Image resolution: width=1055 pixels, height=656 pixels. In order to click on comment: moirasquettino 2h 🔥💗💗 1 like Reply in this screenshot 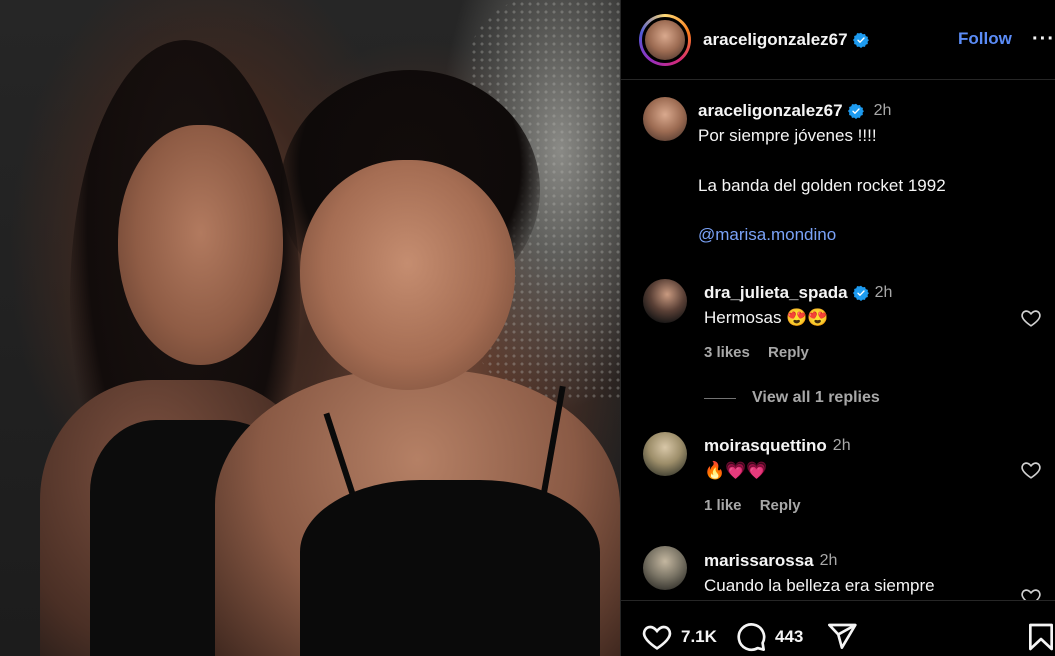, I will do `click(869, 475)`.